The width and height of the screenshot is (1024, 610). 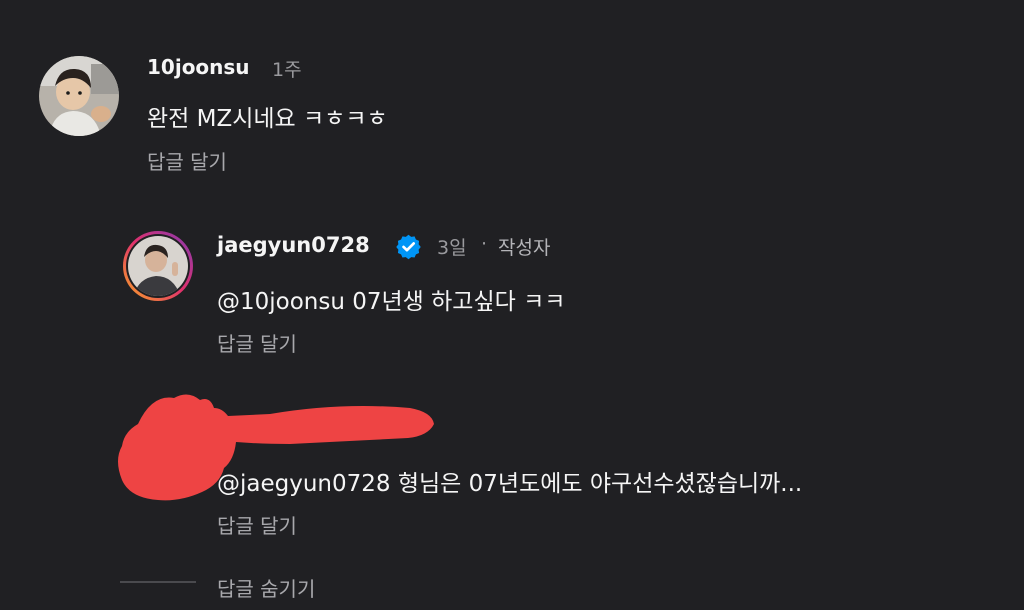 I want to click on comment-timestamp: 1주, so click(x=287, y=70).